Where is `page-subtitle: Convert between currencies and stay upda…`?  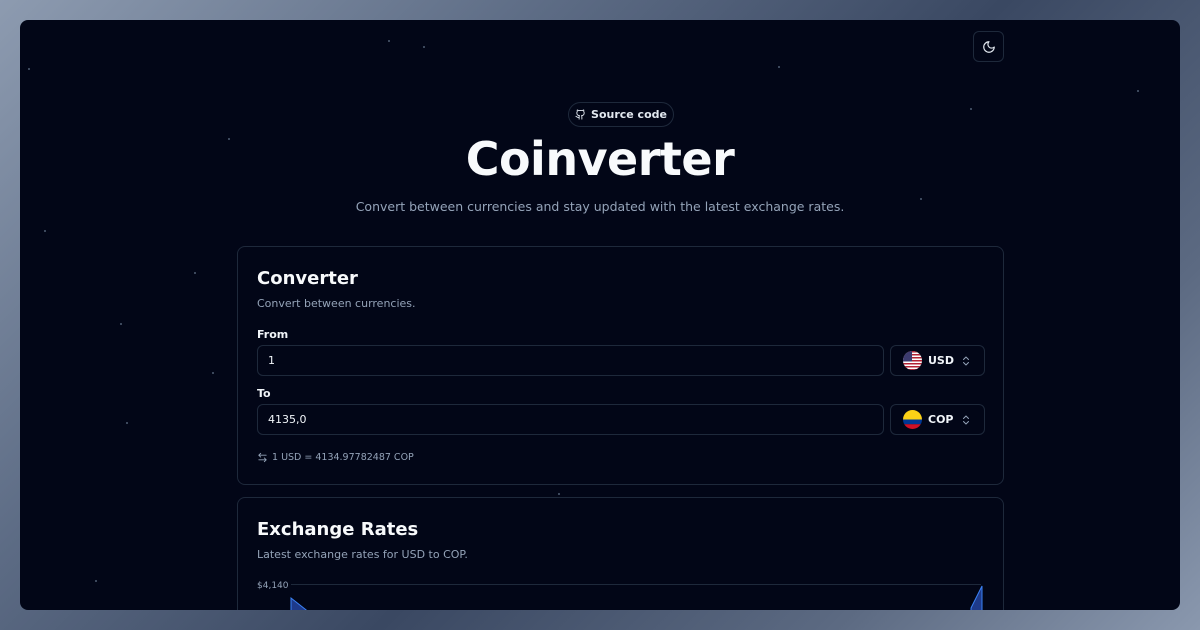
page-subtitle: Convert between currencies and stay upda… is located at coordinates (600, 206).